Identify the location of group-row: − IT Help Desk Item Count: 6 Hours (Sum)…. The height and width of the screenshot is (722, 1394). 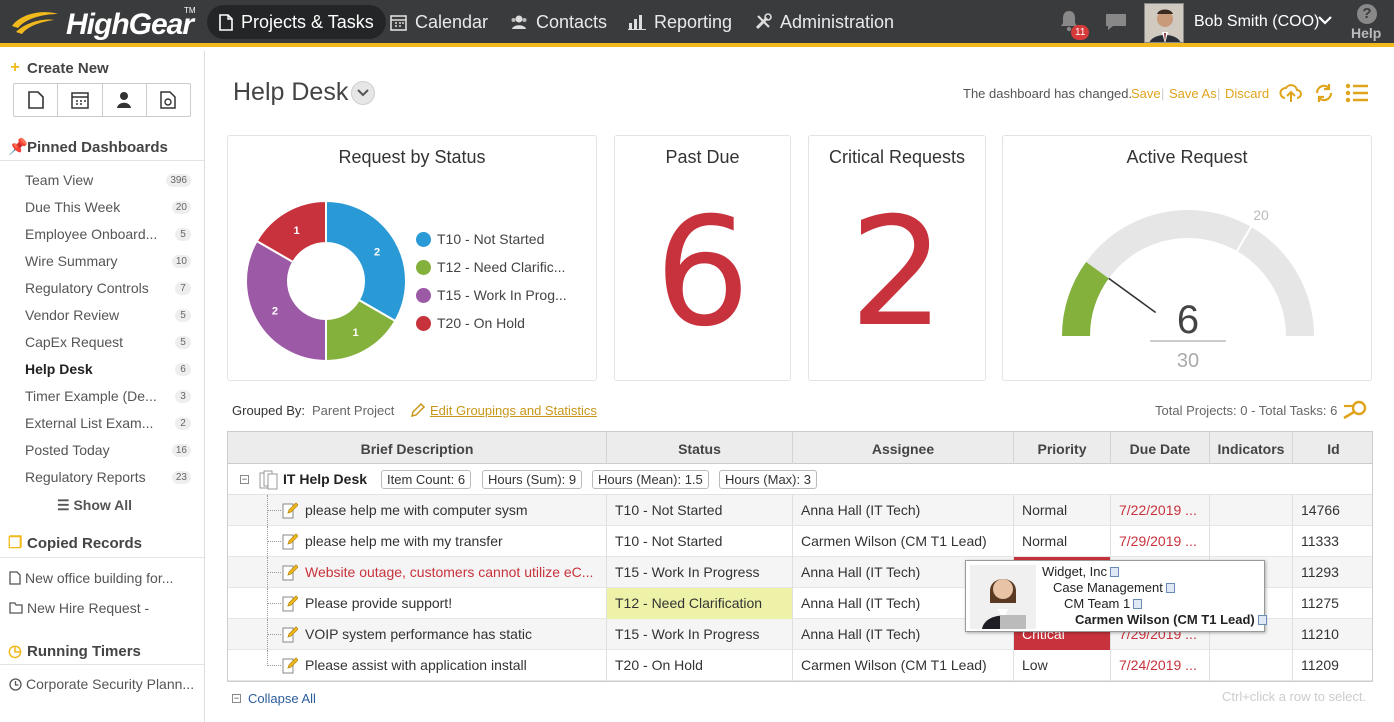
(800, 479).